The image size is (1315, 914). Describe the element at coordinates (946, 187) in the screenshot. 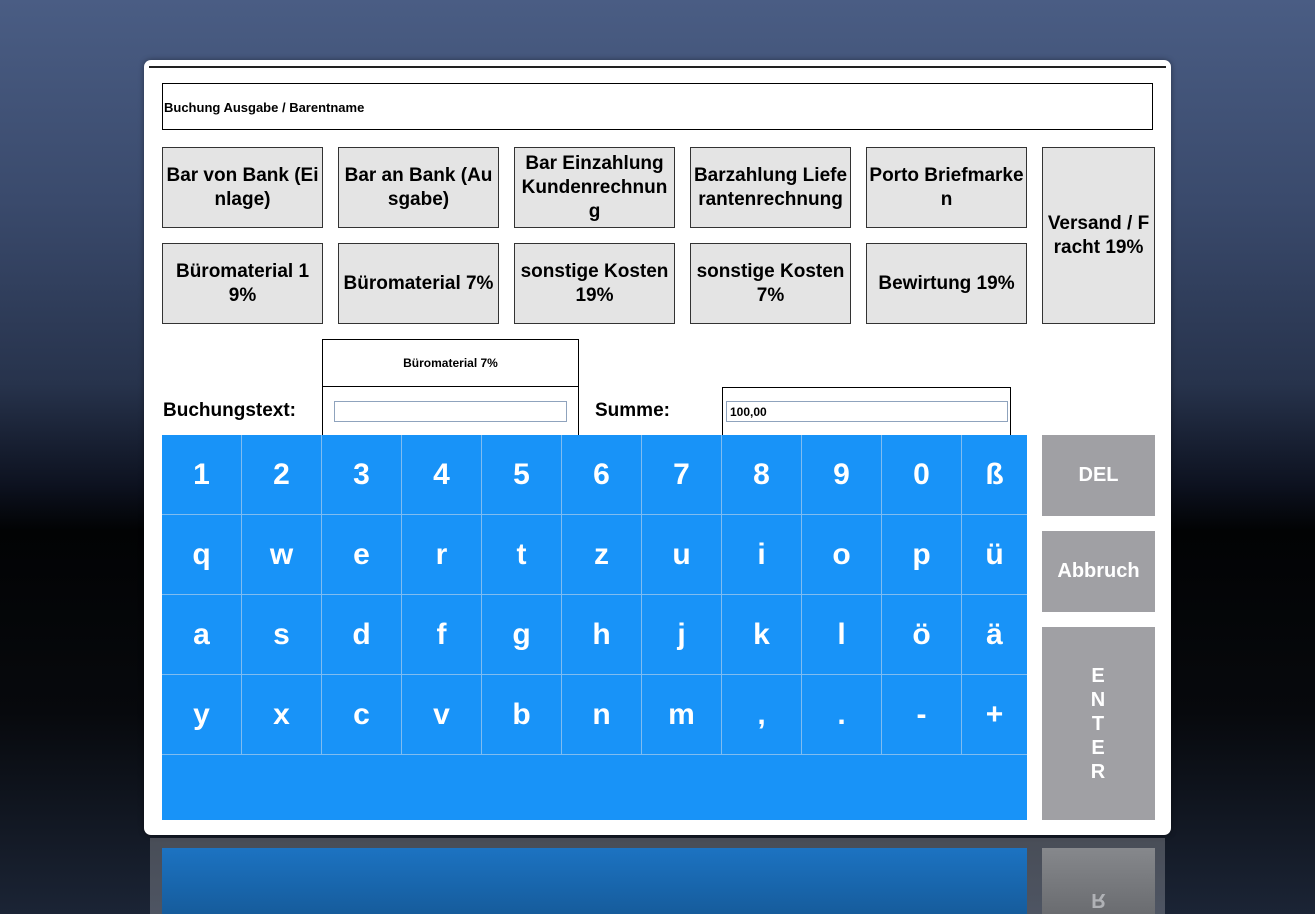

I see `category-porto-button: Porto Briefmarken` at that location.